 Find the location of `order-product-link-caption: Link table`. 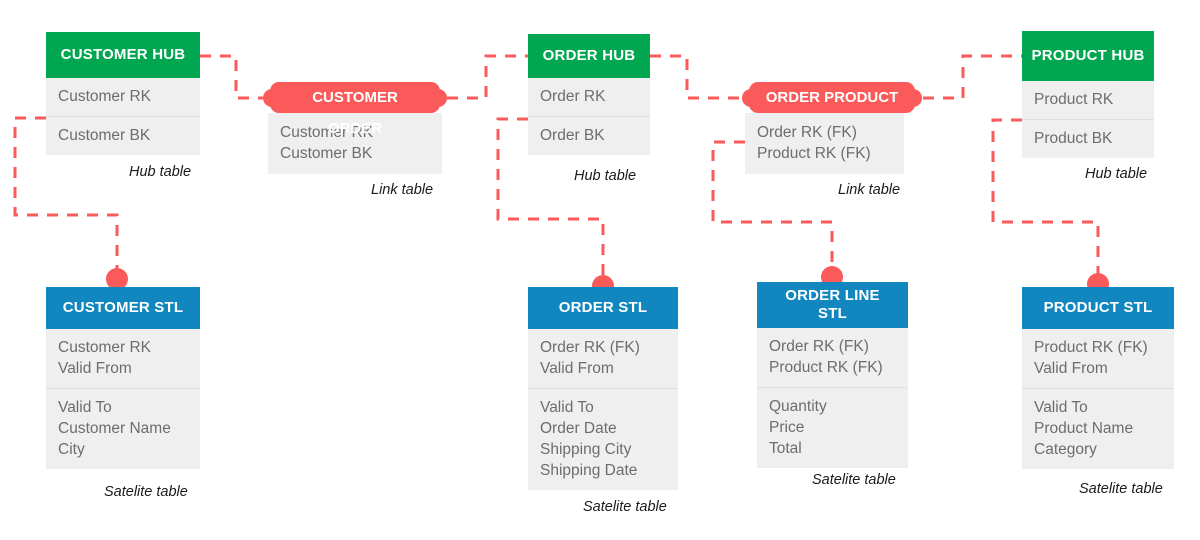

order-product-link-caption: Link table is located at coordinates (869, 190).